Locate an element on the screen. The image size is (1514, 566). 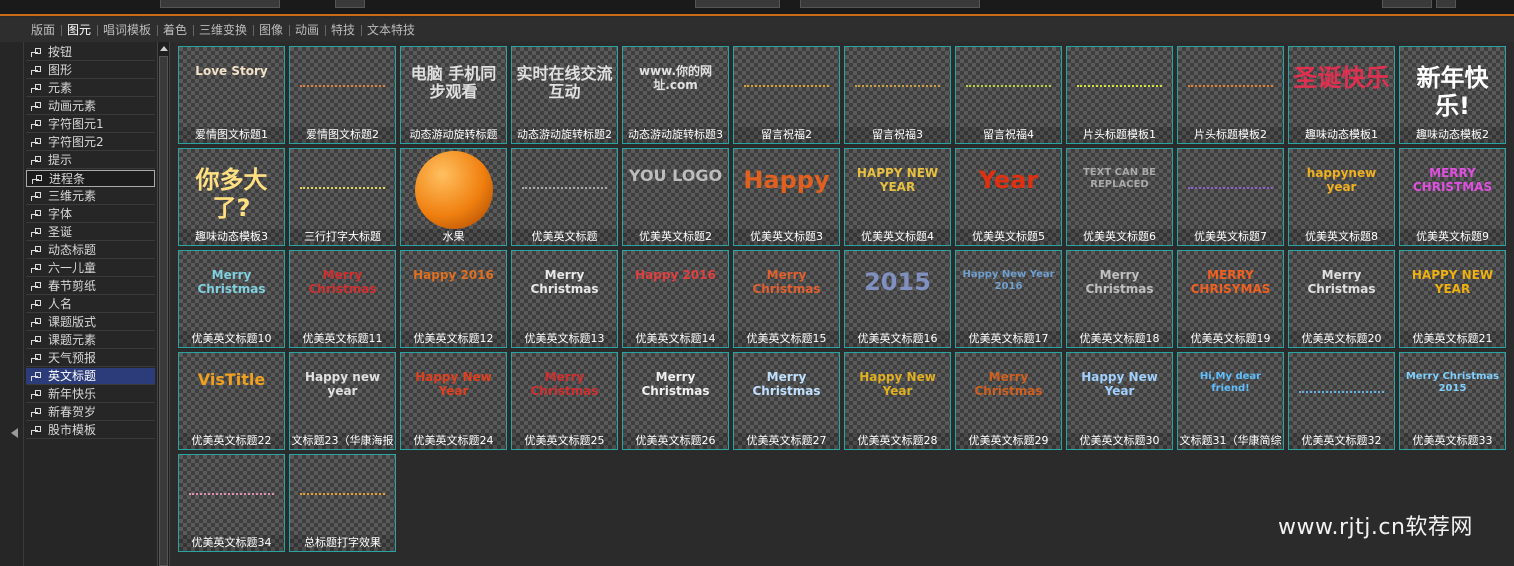
template-tile: HAPPY NEW YEAR 优美英文标题4 is located at coordinates (897, 197).